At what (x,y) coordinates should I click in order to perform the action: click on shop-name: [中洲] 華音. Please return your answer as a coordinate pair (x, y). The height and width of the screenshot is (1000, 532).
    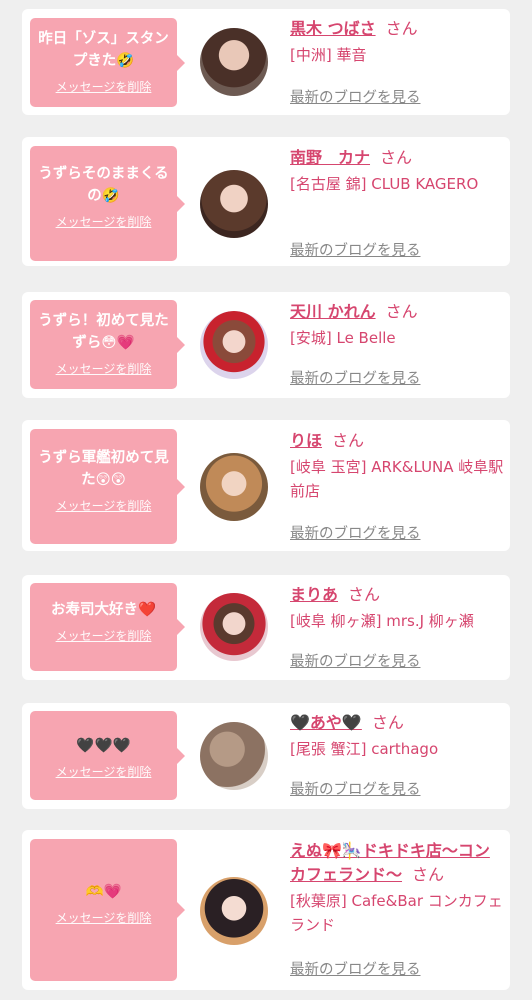
    Looking at the image, I should click on (328, 55).